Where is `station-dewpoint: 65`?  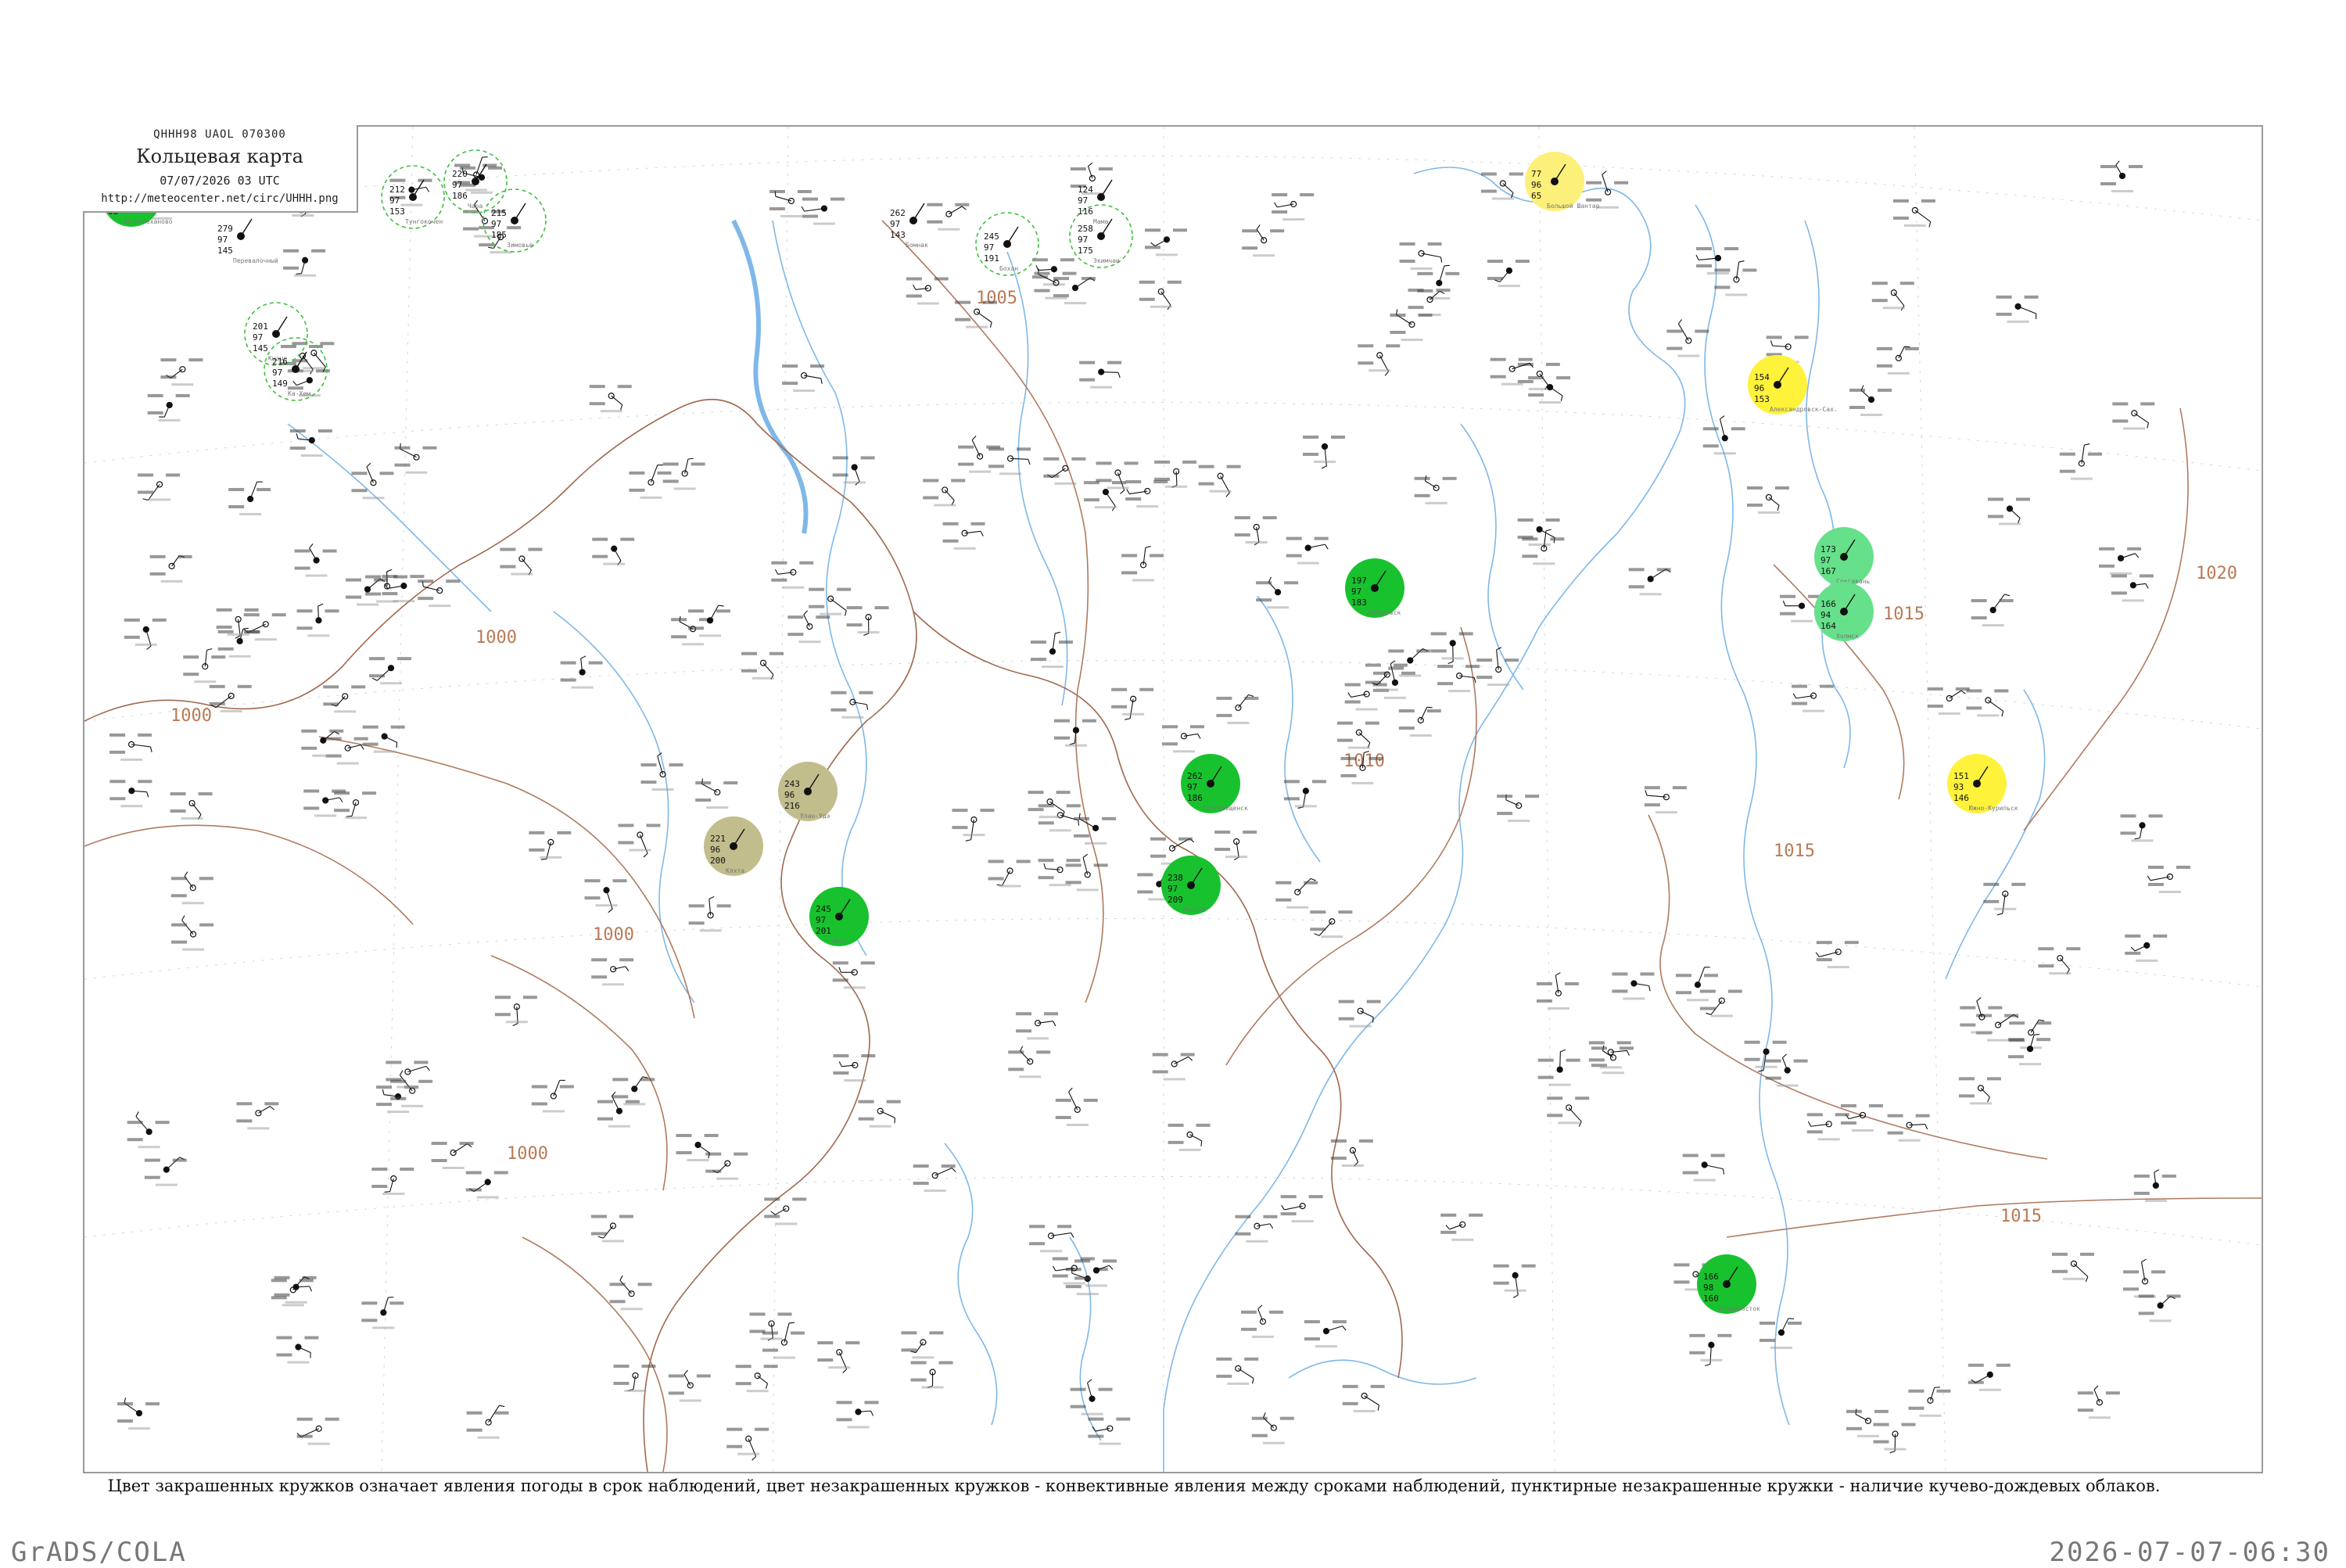 station-dewpoint: 65 is located at coordinates (1536, 196).